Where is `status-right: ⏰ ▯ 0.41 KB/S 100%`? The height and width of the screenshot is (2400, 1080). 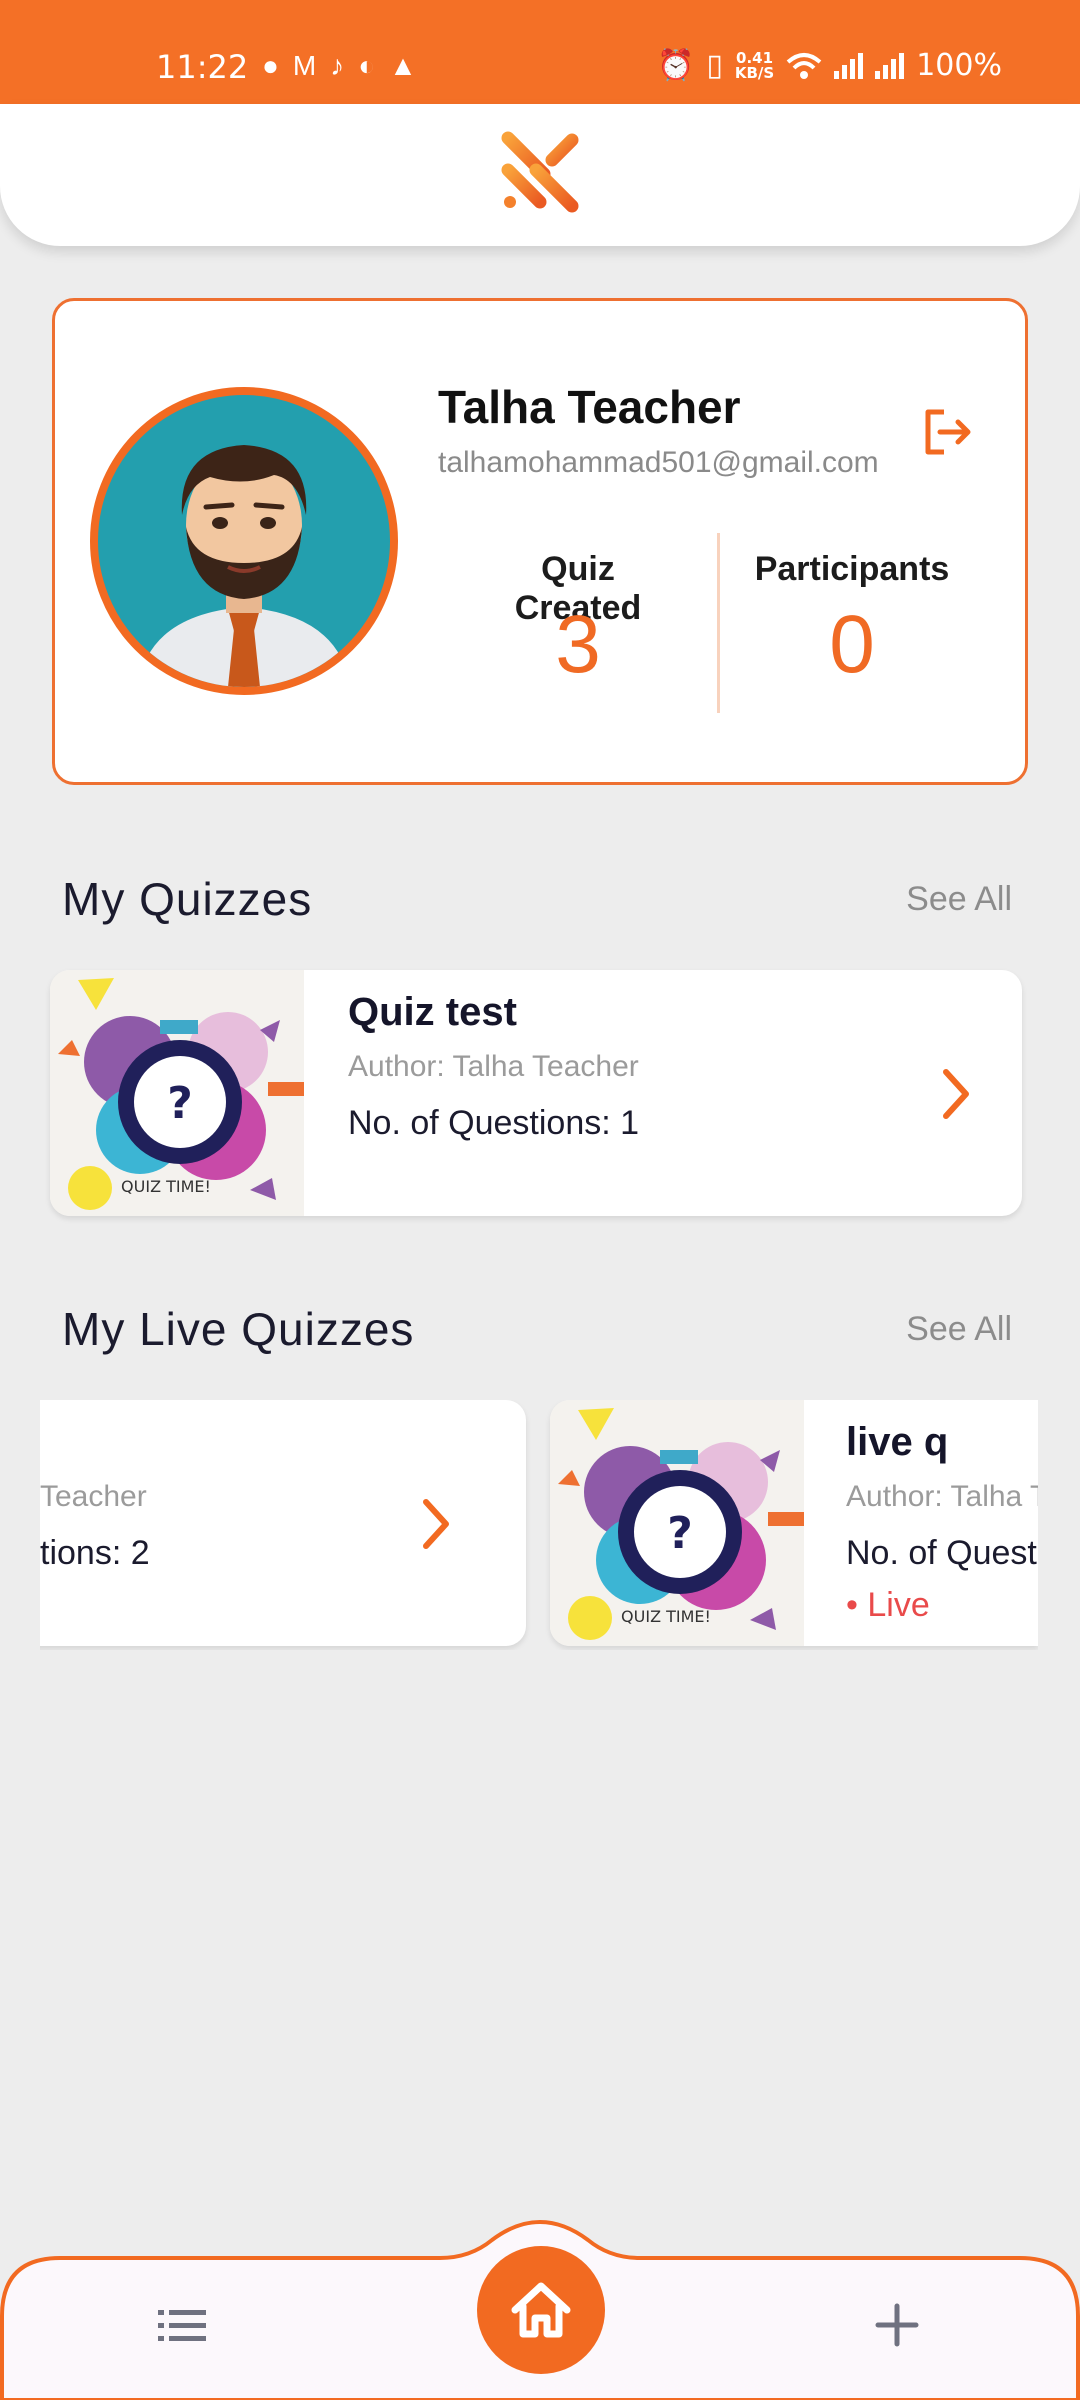
status-right: ⏰ ▯ 0.41 KB/S 100% is located at coordinates (829, 65).